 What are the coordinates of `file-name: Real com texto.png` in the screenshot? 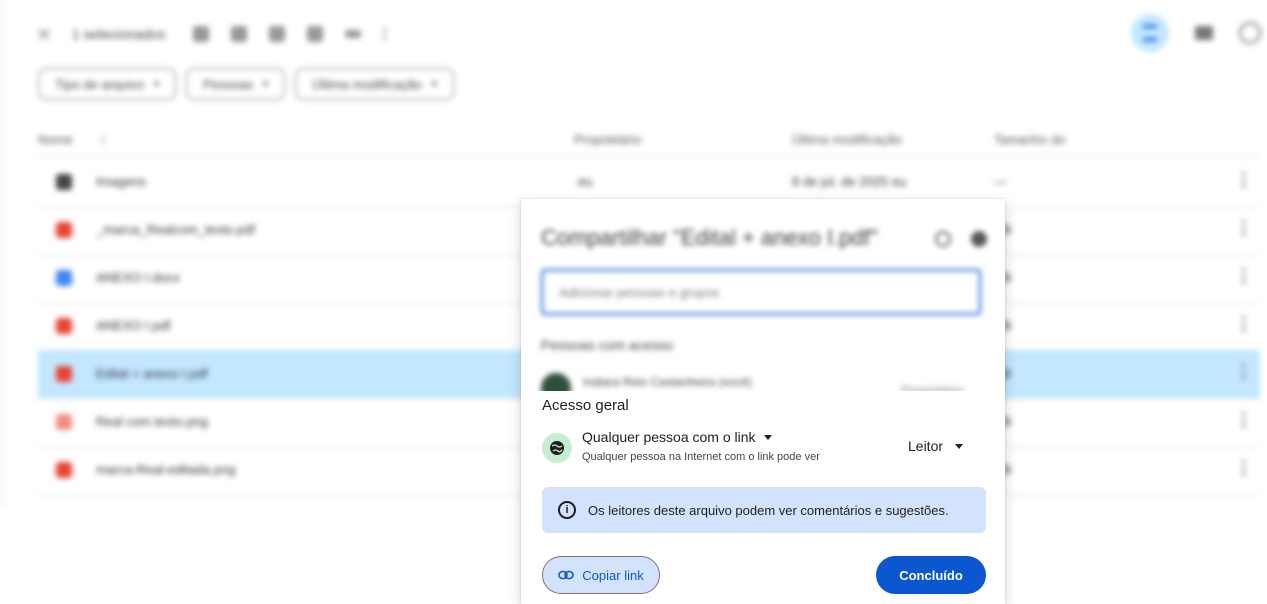 It's located at (152, 421).